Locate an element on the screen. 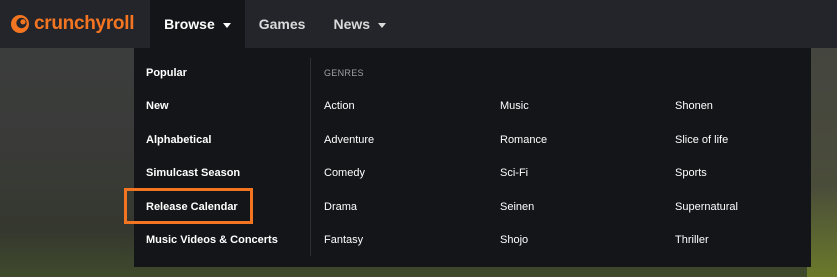 The width and height of the screenshot is (837, 277). menu-link-simulcast-season: Simulcast Season is located at coordinates (193, 173).